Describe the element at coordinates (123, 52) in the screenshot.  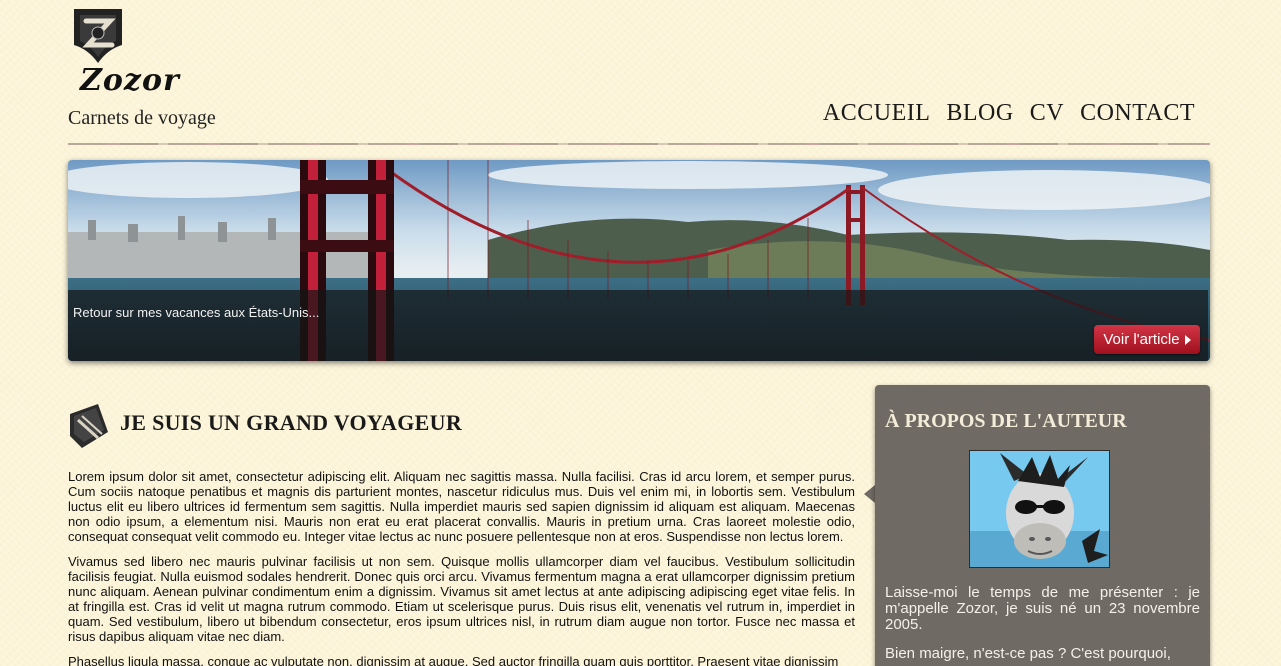
I see `logo: Zozor` at that location.